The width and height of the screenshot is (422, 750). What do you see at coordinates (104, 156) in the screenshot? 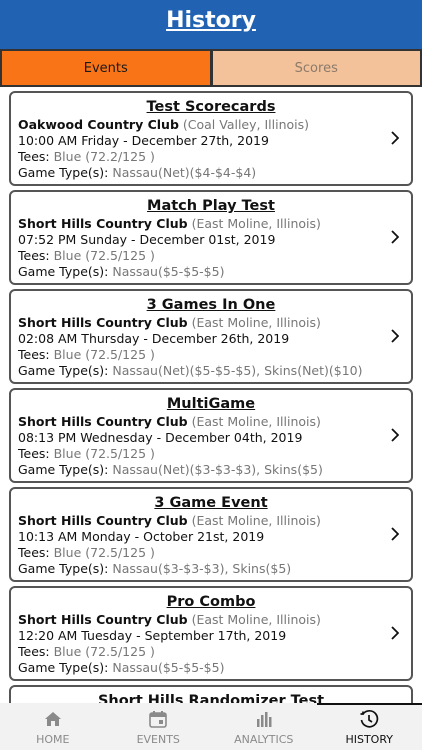
I see `tees-value: Blue (72.2/125 )` at bounding box center [104, 156].